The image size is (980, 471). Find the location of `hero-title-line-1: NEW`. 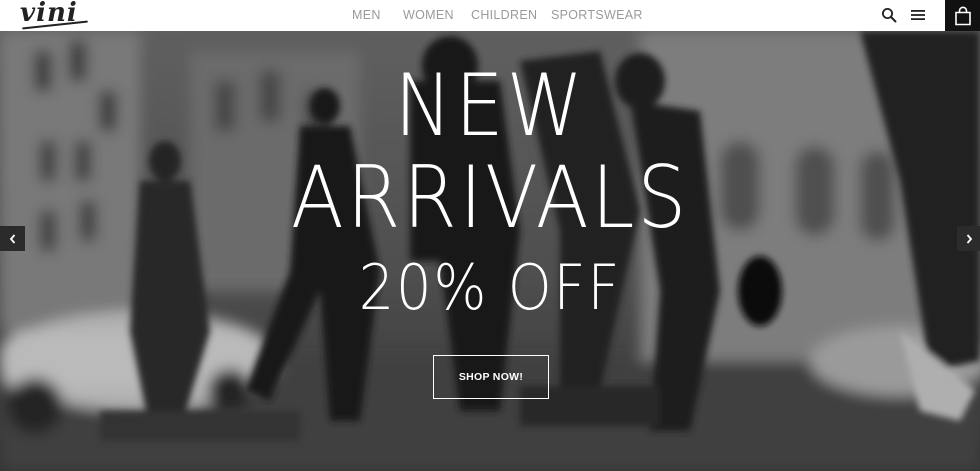

hero-title-line-1: NEW is located at coordinates (490, 106).